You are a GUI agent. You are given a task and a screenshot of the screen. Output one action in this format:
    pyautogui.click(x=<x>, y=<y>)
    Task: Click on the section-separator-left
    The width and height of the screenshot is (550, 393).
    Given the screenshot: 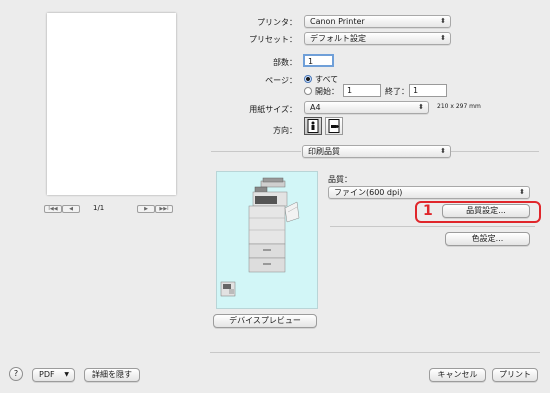 What is the action you would take?
    pyautogui.click(x=256, y=151)
    